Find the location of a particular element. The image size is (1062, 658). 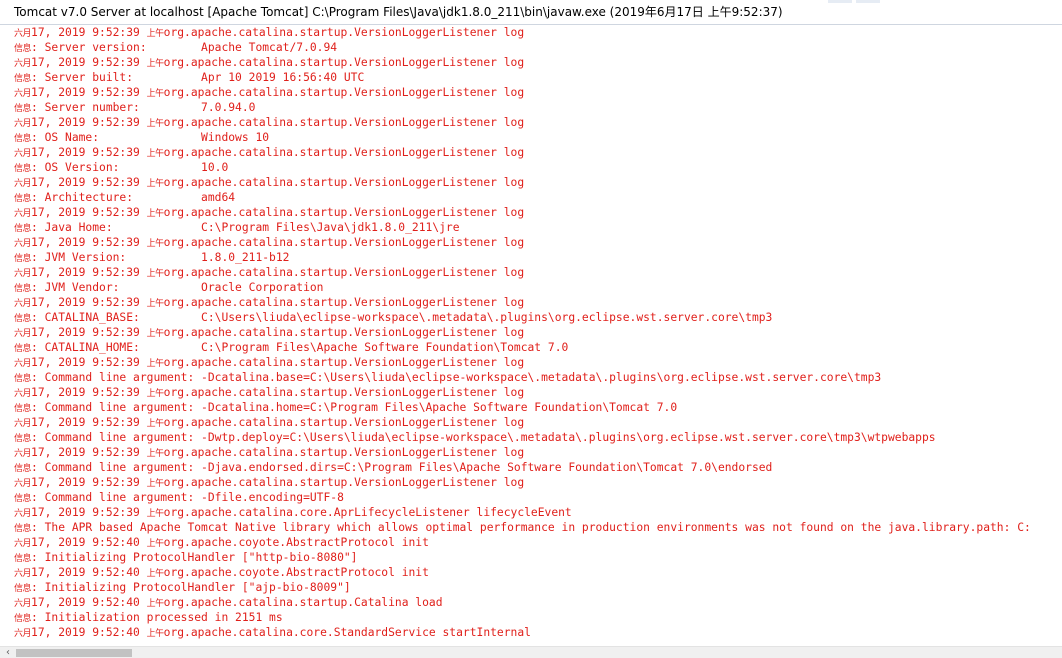

log-text: : Architecture: amd64 is located at coordinates (133, 197).